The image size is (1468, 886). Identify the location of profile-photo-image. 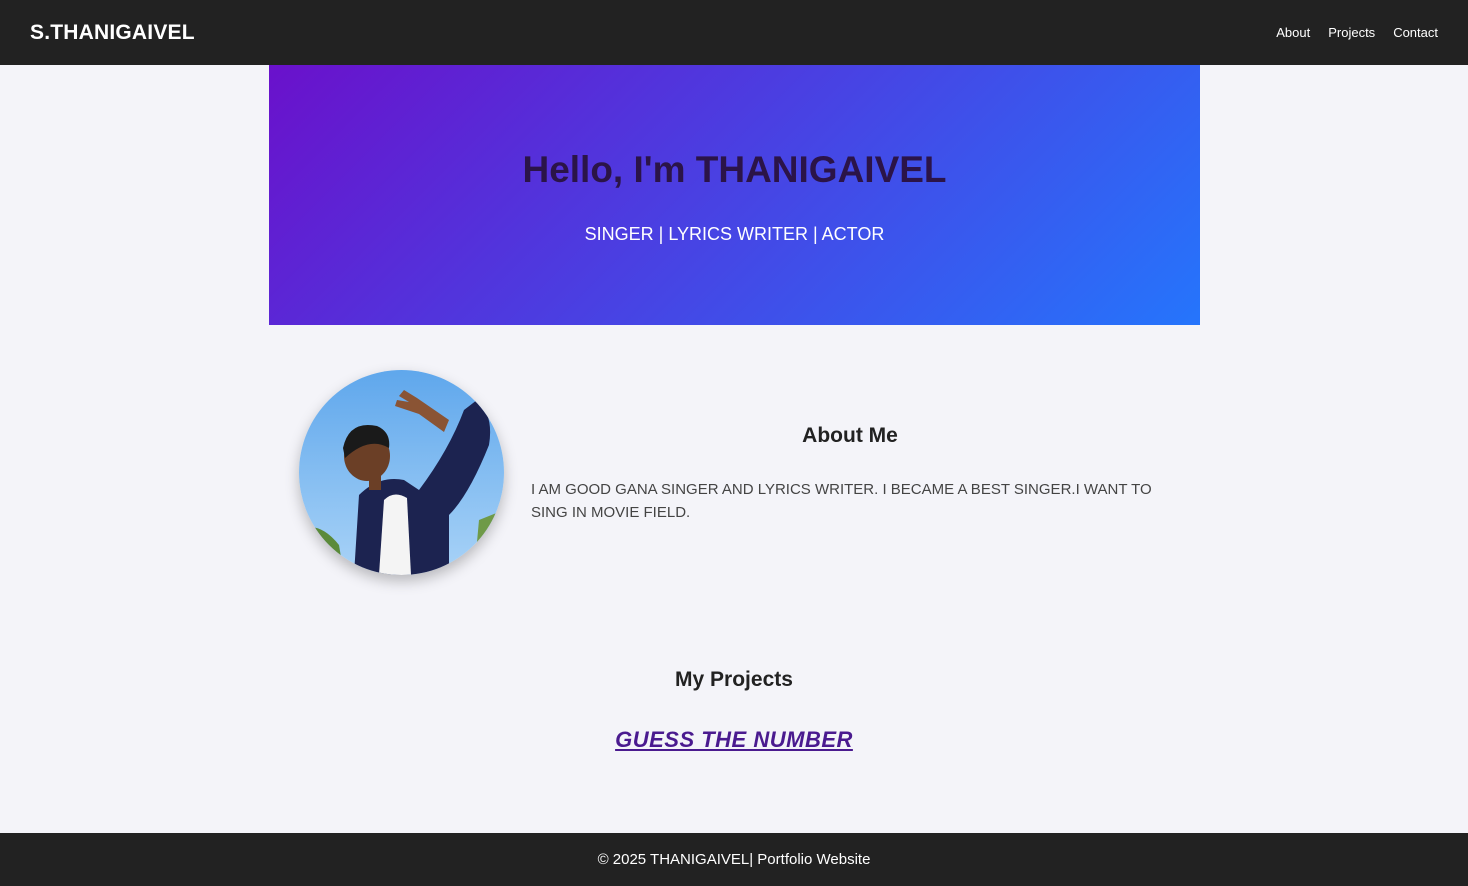
(401, 472).